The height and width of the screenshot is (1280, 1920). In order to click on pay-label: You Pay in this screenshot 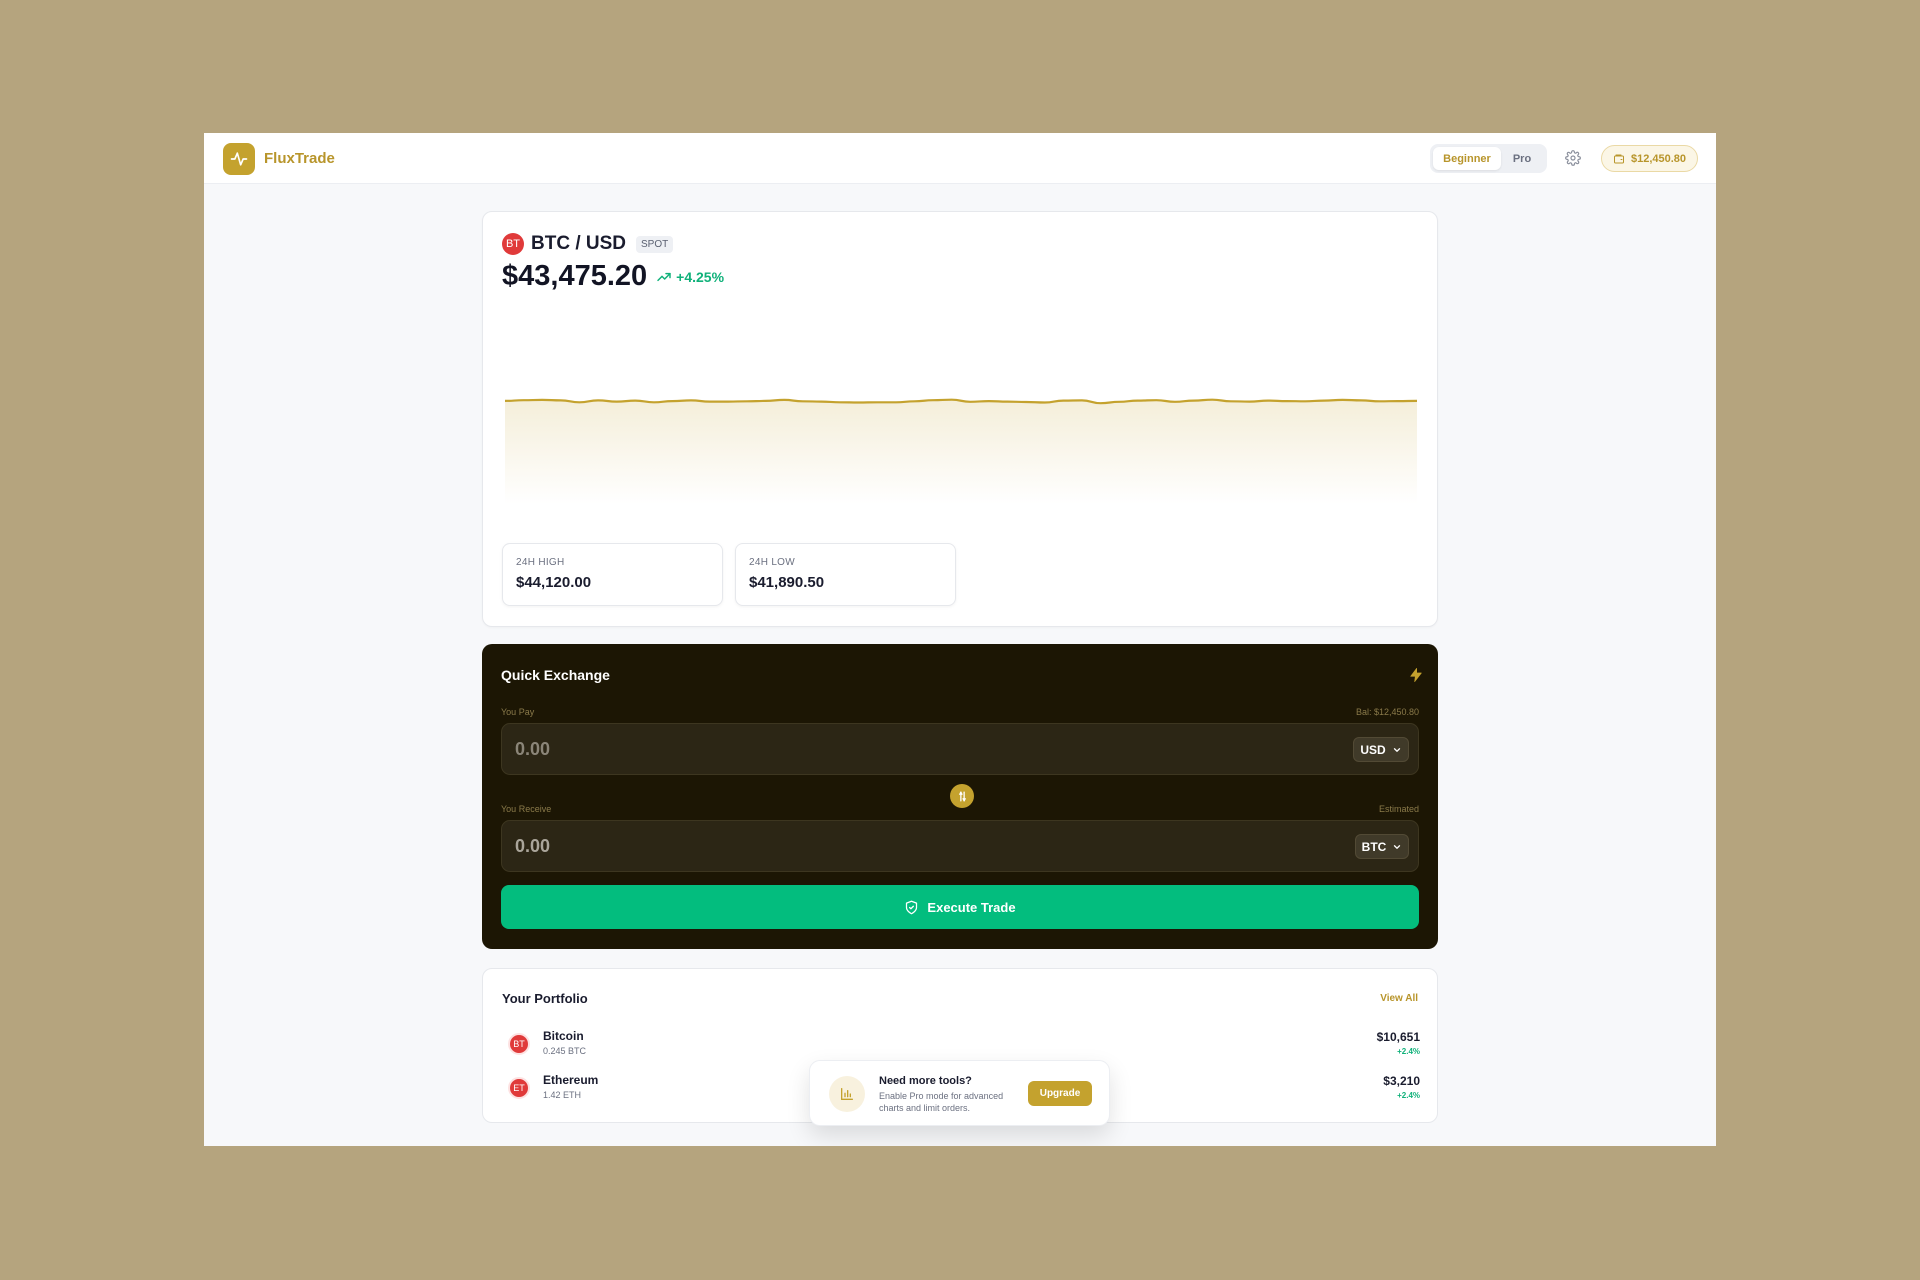, I will do `click(518, 712)`.